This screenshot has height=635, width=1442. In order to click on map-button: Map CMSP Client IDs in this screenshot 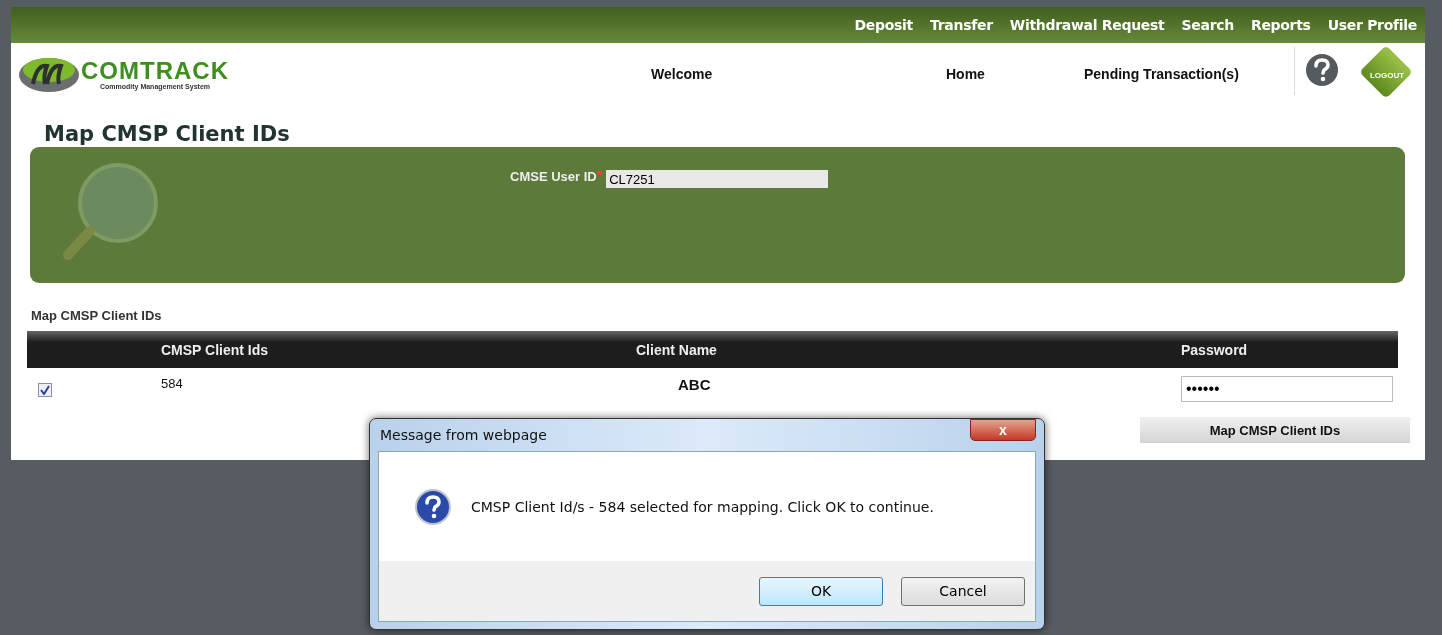, I will do `click(1275, 430)`.